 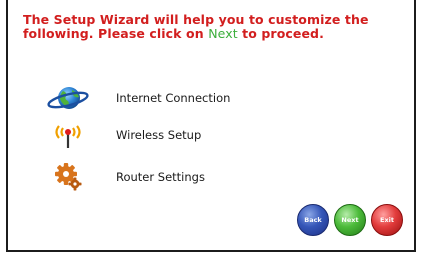 I want to click on setup-item-internet-connection: Internet Connection, so click(x=138, y=98).